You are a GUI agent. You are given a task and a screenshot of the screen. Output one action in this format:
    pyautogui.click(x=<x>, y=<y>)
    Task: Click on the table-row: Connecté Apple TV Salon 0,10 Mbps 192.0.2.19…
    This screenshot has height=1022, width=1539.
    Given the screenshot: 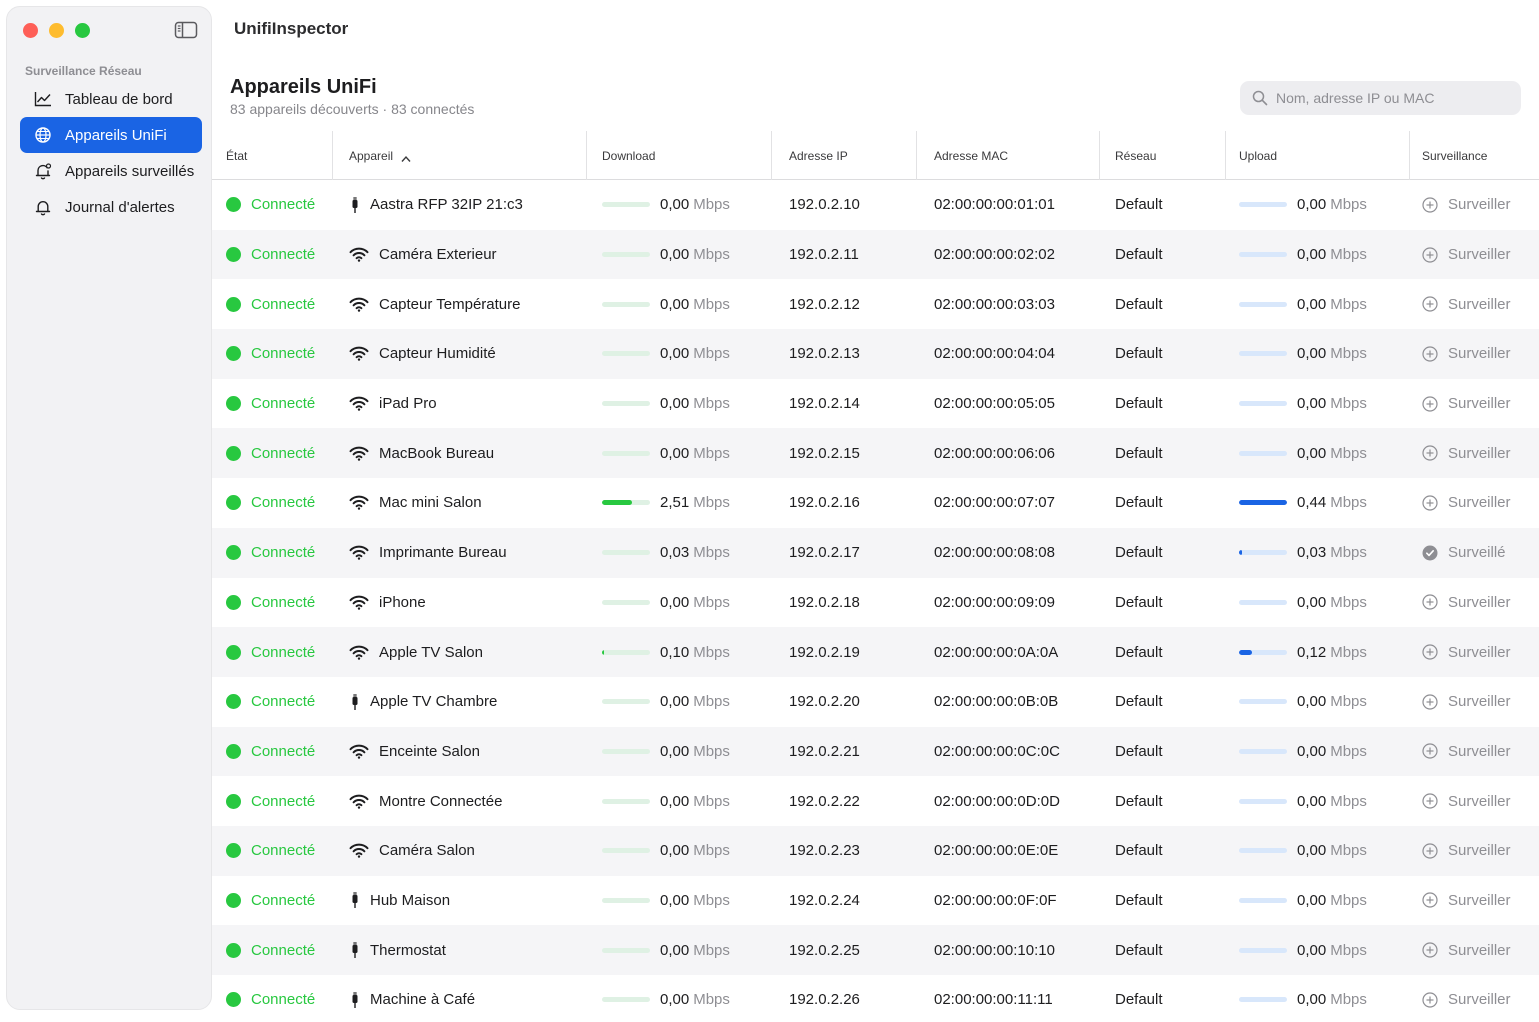 What is the action you would take?
    pyautogui.click(x=875, y=652)
    